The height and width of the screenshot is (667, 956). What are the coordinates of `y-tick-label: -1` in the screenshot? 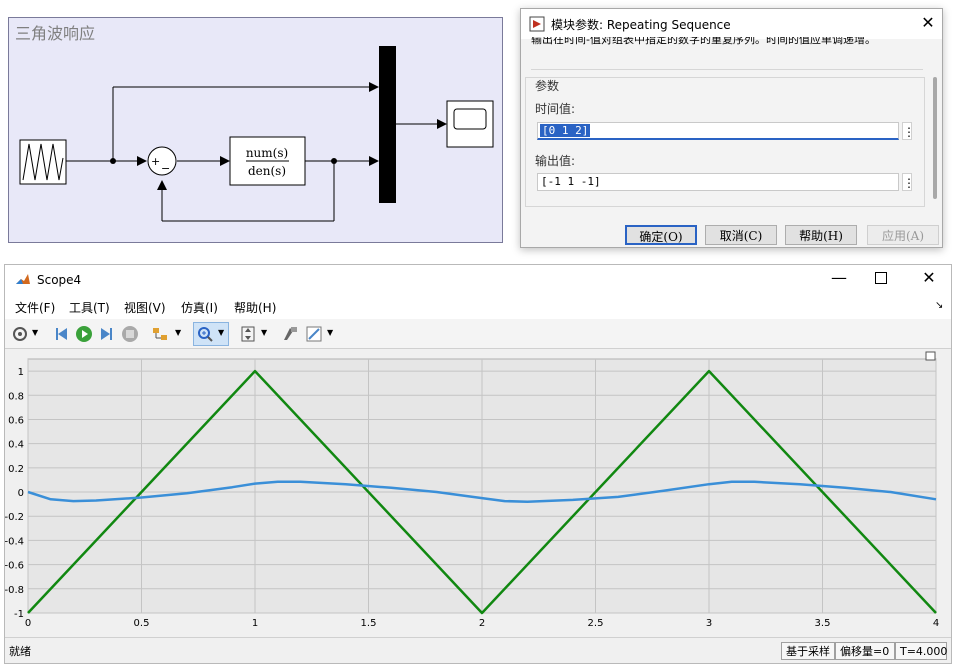 It's located at (19, 614).